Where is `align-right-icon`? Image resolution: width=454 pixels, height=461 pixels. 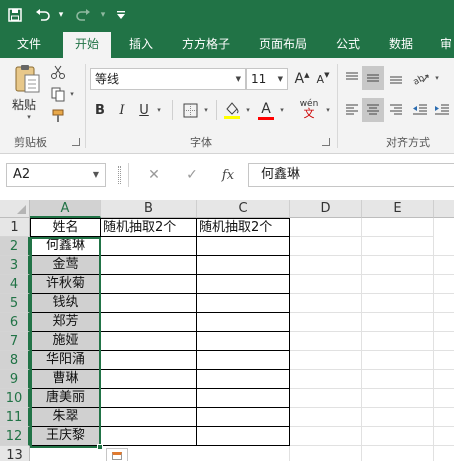
align-right-icon is located at coordinates (396, 110).